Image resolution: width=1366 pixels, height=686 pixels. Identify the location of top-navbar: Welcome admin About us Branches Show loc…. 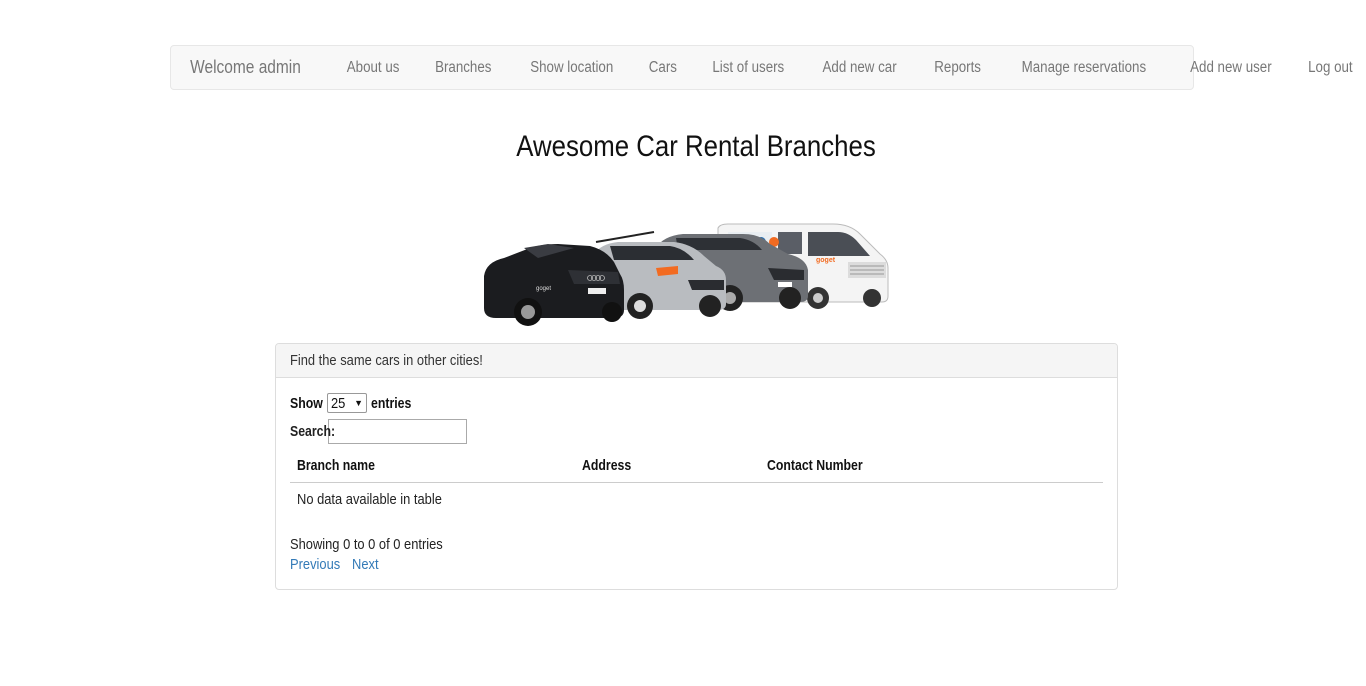
(761, 67).